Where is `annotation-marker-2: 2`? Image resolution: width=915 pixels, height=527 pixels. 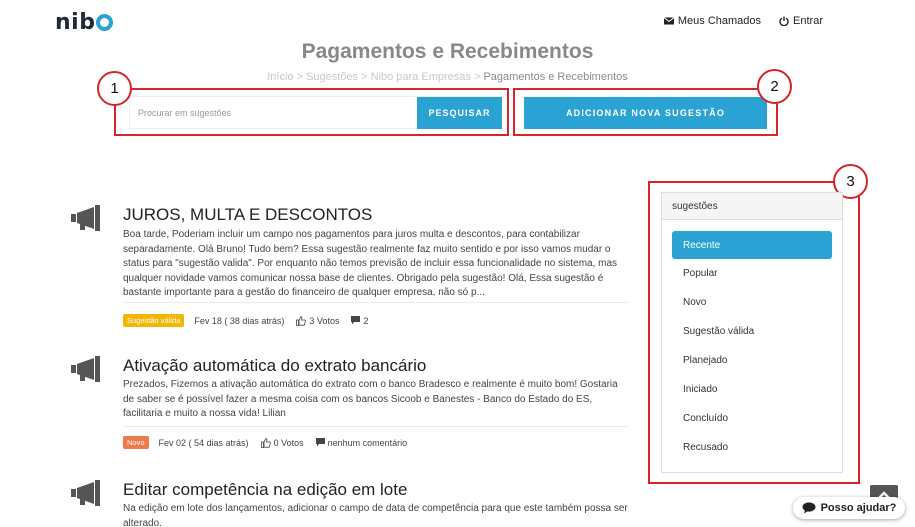 annotation-marker-2: 2 is located at coordinates (774, 86).